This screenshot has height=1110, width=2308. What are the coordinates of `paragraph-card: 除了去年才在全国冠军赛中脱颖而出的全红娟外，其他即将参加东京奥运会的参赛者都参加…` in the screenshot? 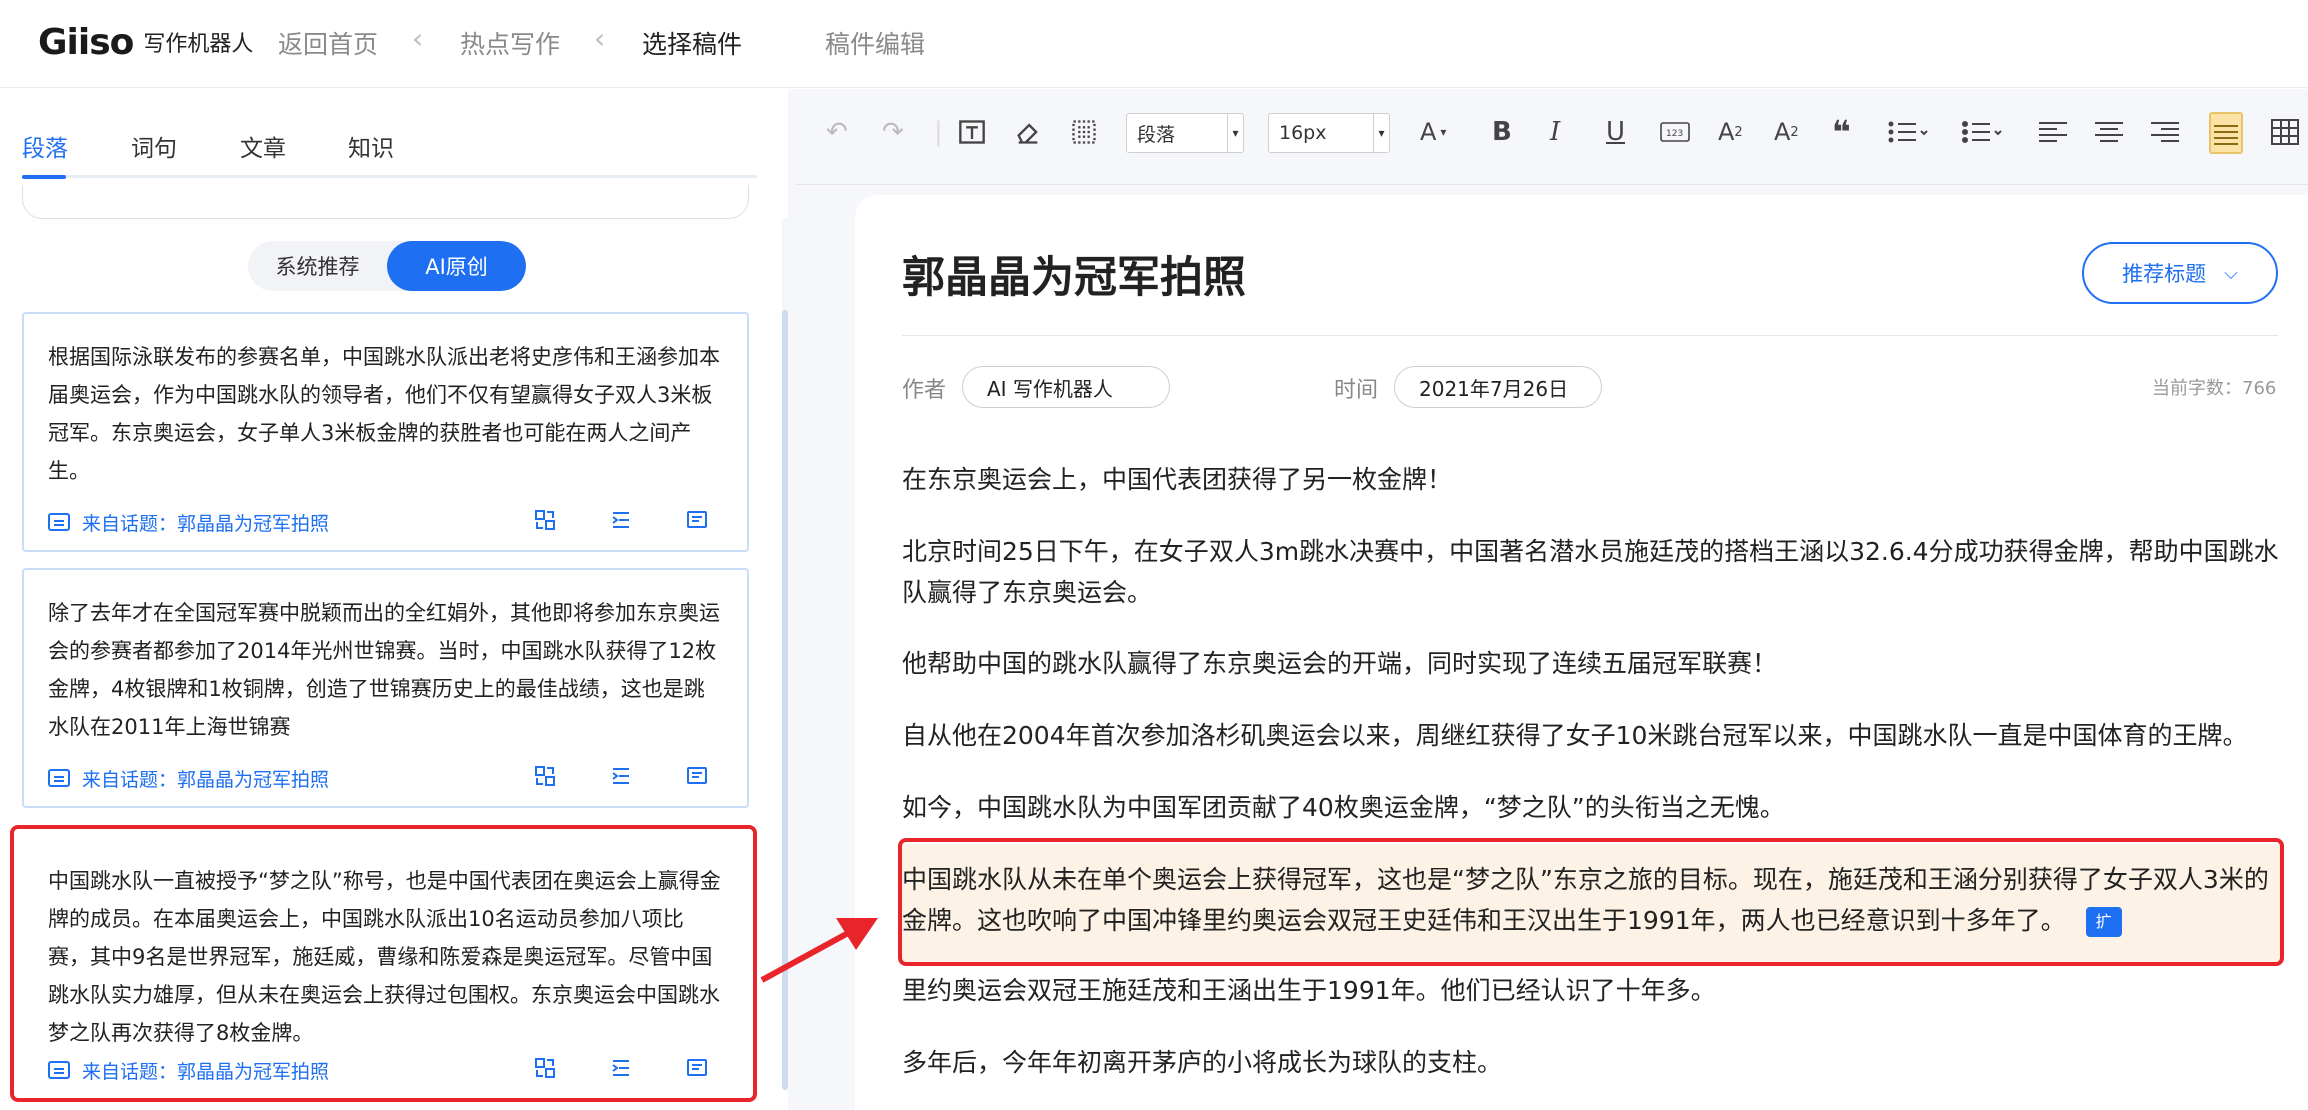 It's located at (385, 688).